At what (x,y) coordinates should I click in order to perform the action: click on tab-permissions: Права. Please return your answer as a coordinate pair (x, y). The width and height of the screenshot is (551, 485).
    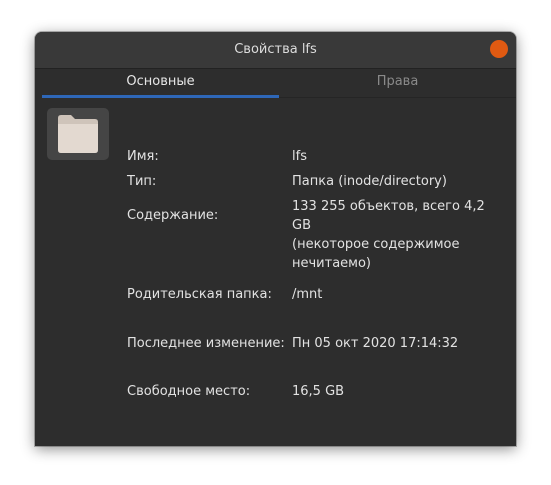
    Looking at the image, I should click on (397, 83).